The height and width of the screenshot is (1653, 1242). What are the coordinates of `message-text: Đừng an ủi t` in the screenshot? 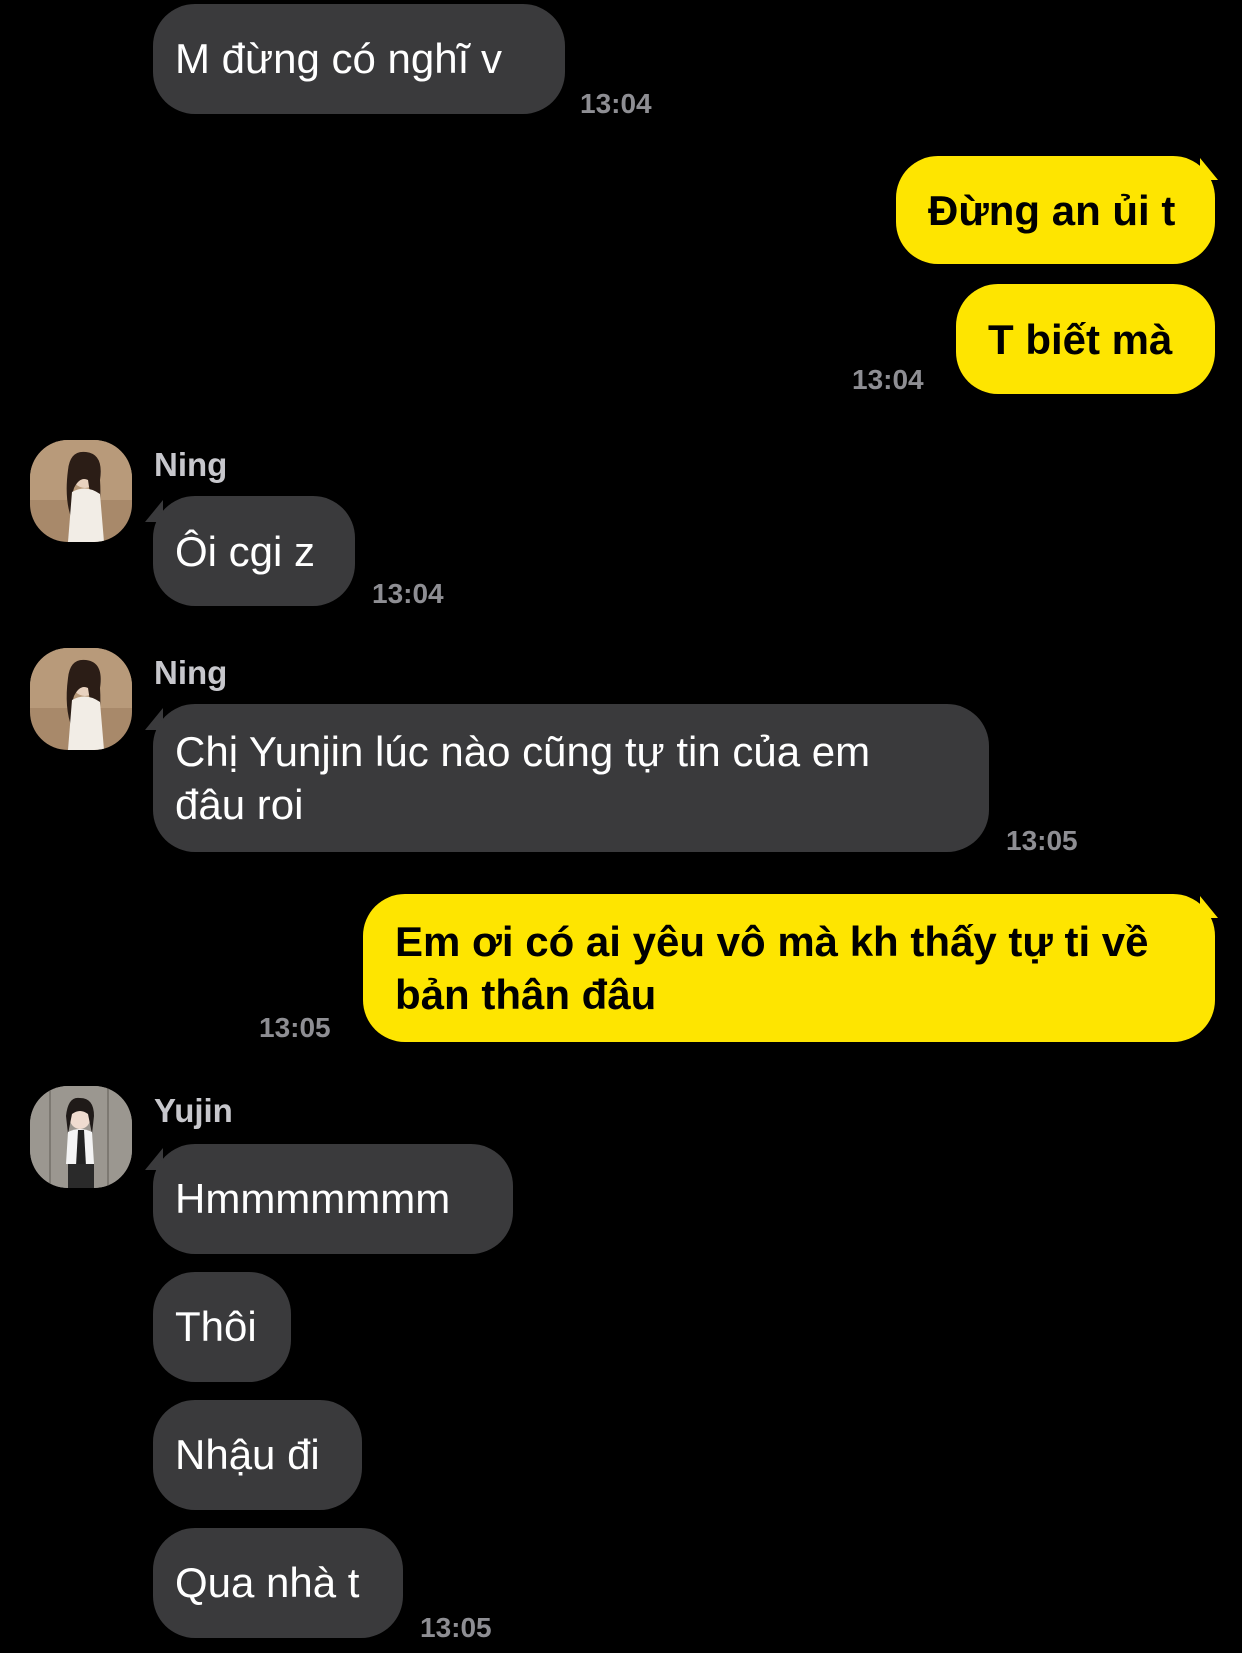 It's located at (1052, 210).